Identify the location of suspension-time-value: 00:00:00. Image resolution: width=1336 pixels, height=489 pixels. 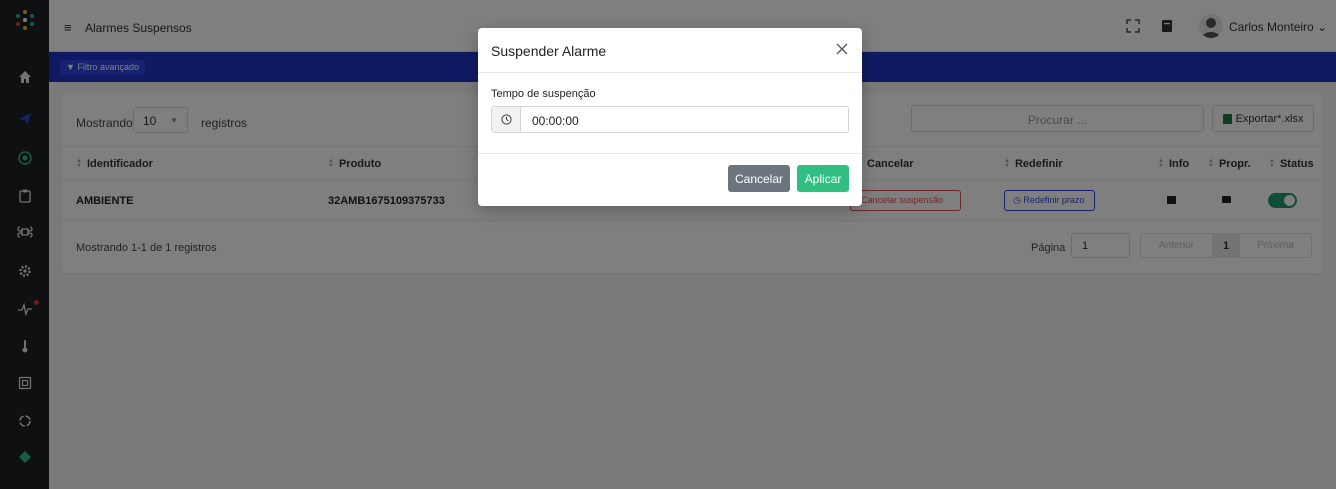
(555, 121).